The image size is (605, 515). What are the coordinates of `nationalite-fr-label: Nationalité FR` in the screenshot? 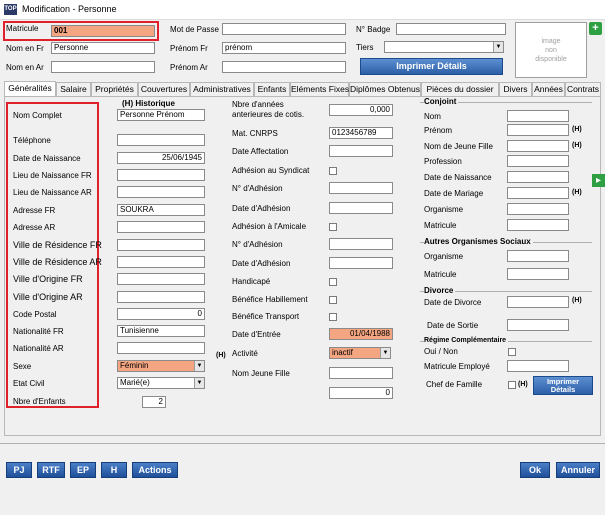 It's located at (38, 331).